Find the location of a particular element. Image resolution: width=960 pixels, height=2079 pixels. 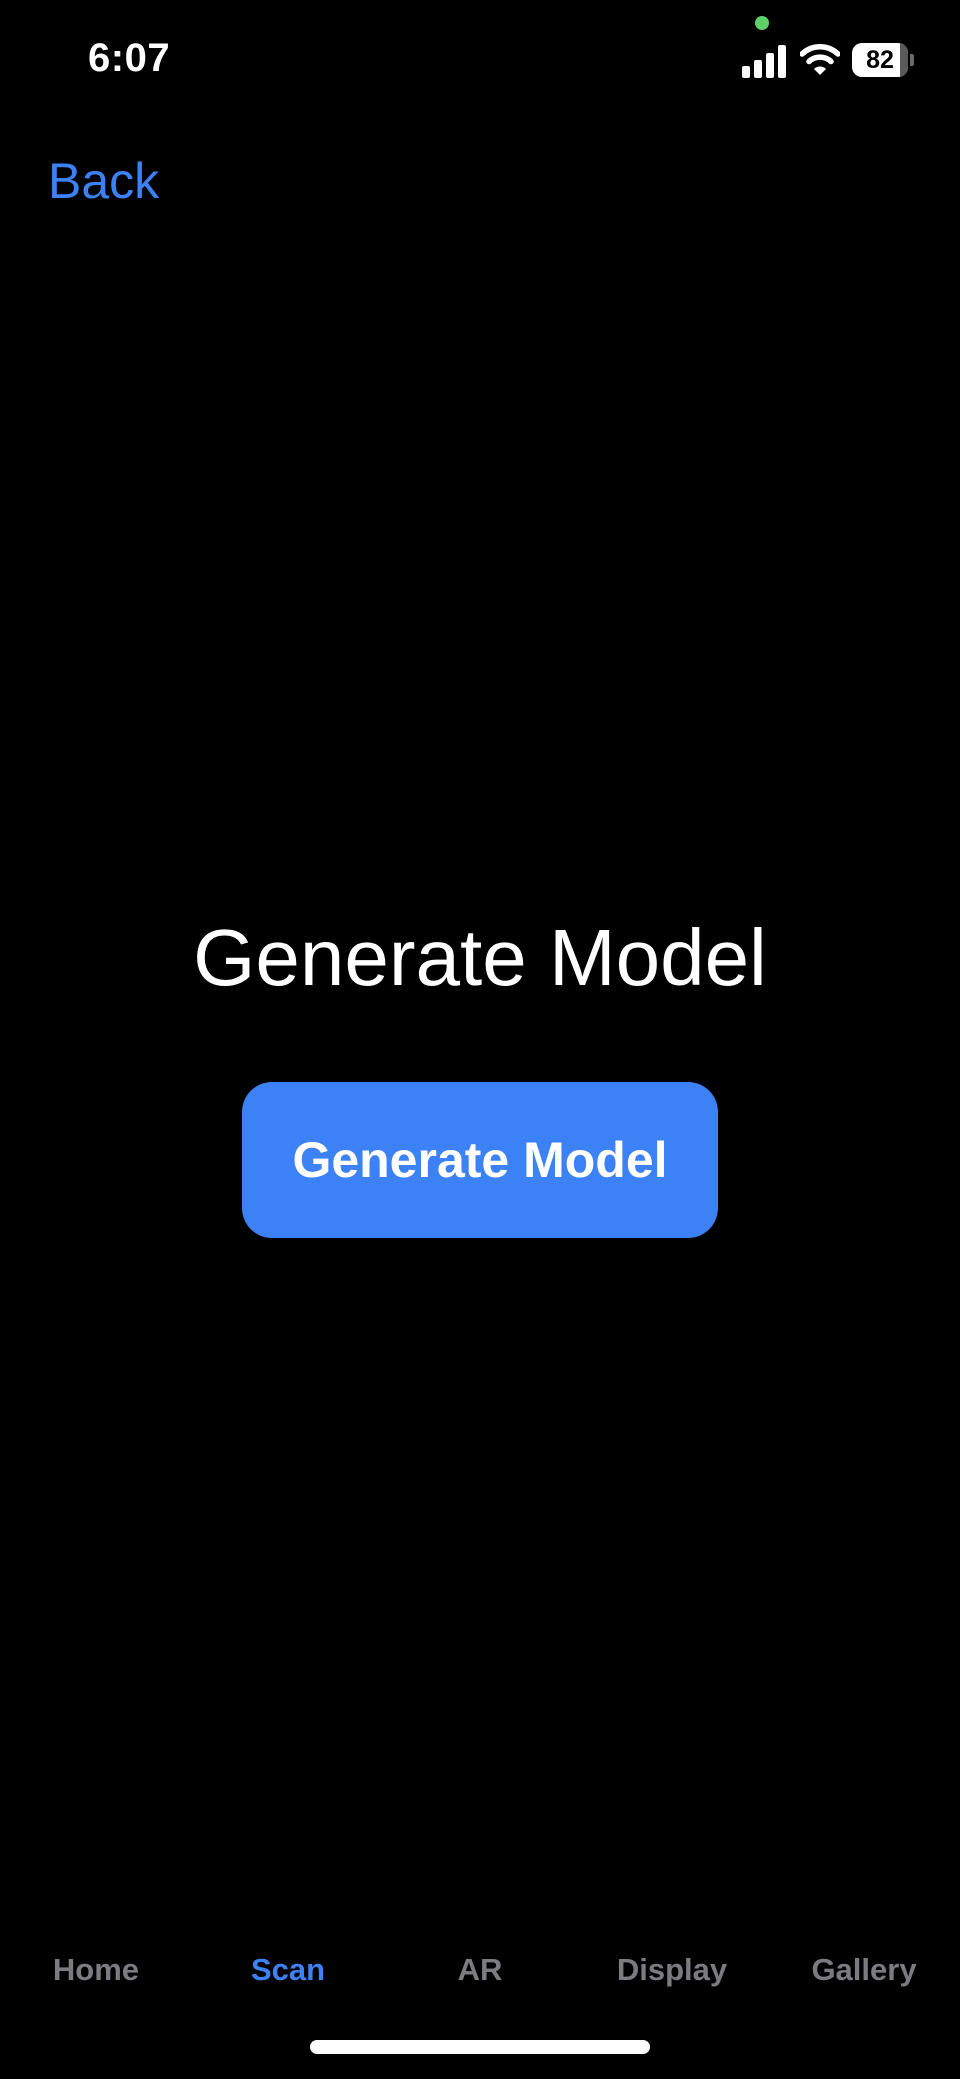

generate-model-button-label: Generate Model is located at coordinates (480, 1160).